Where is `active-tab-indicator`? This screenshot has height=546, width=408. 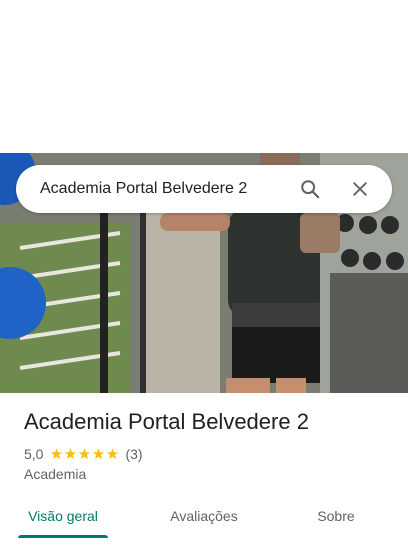 active-tab-indicator is located at coordinates (63, 536).